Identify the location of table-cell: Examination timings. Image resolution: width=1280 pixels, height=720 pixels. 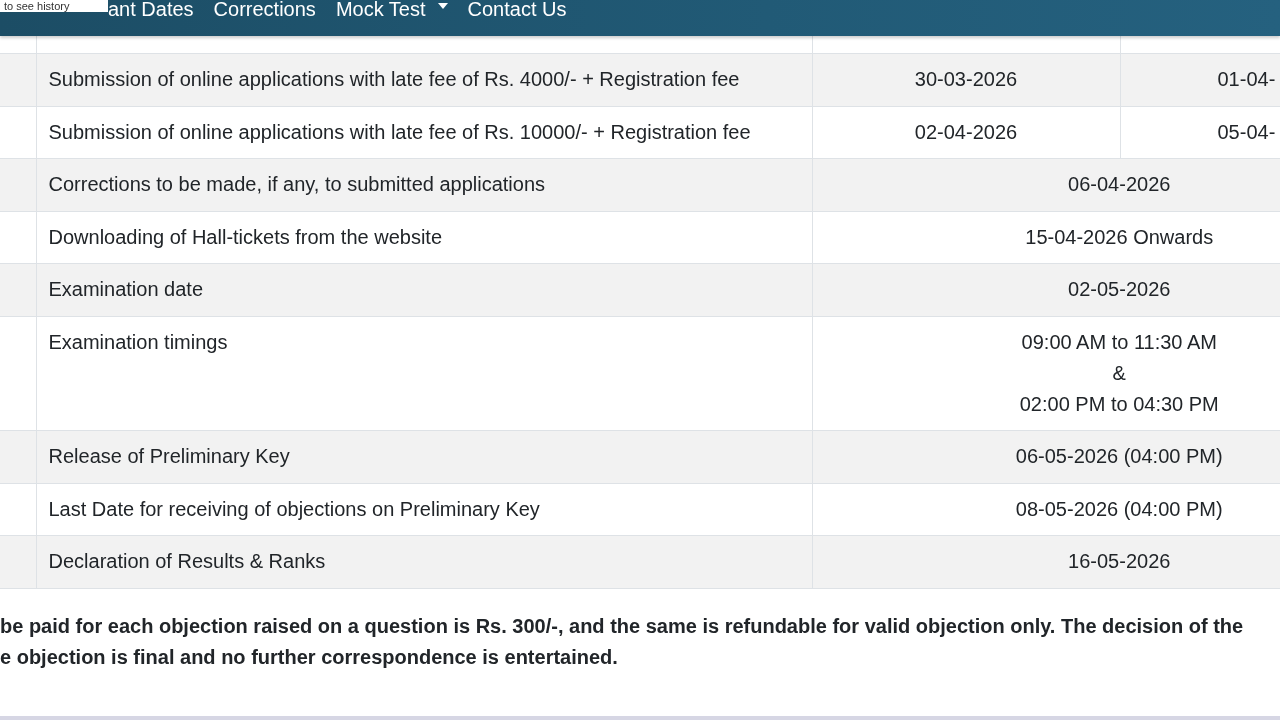
(424, 373).